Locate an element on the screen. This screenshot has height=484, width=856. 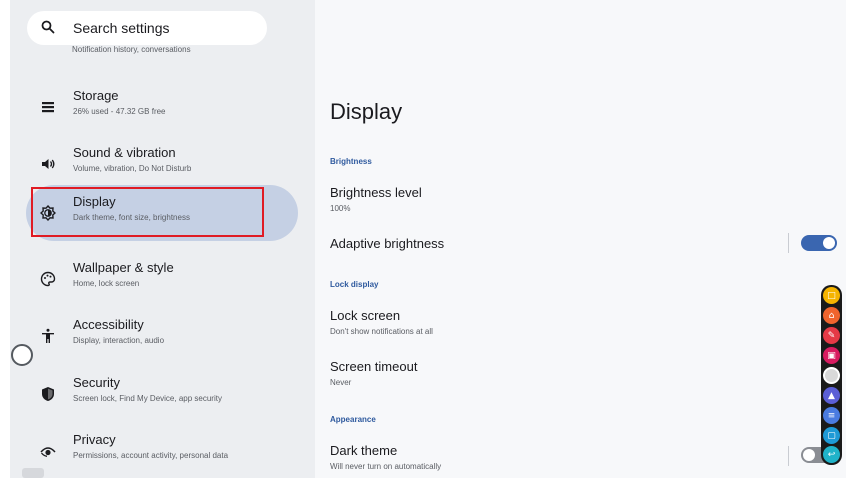
section-header-appearance: Appearance is located at coordinates (353, 419).